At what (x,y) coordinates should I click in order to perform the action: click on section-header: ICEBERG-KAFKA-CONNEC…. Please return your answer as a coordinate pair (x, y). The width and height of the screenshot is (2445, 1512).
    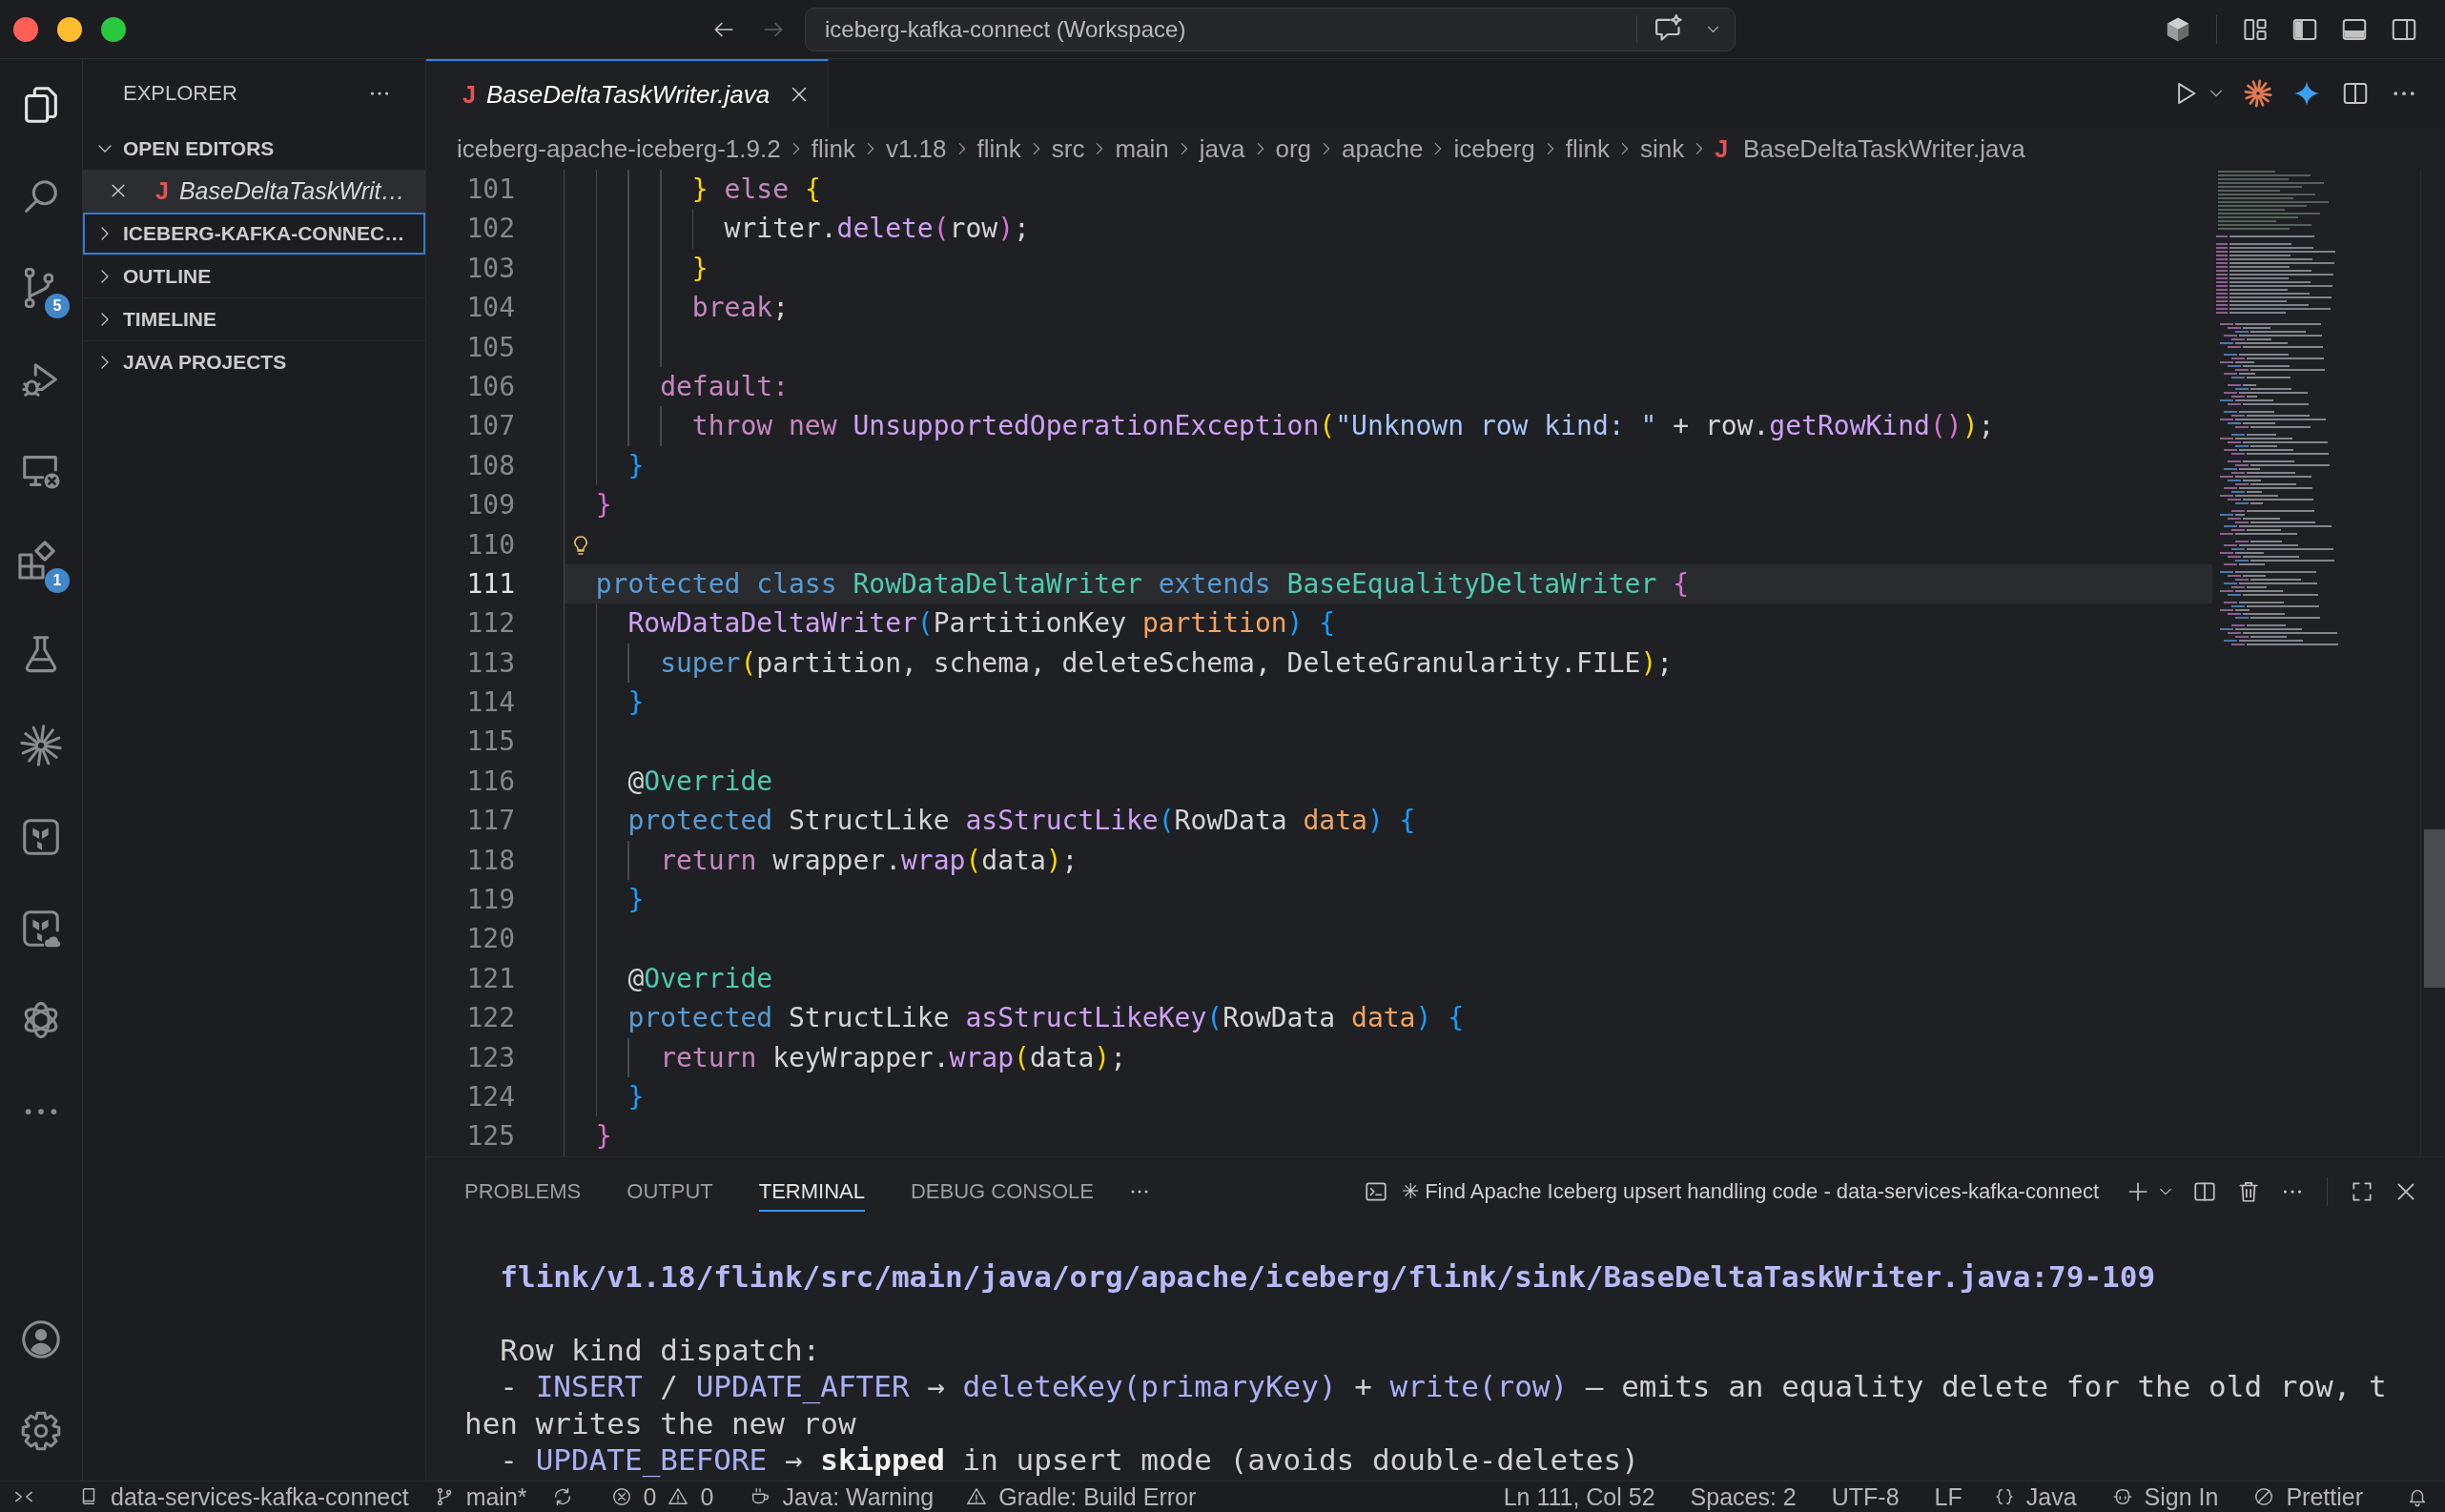
    Looking at the image, I should click on (254, 234).